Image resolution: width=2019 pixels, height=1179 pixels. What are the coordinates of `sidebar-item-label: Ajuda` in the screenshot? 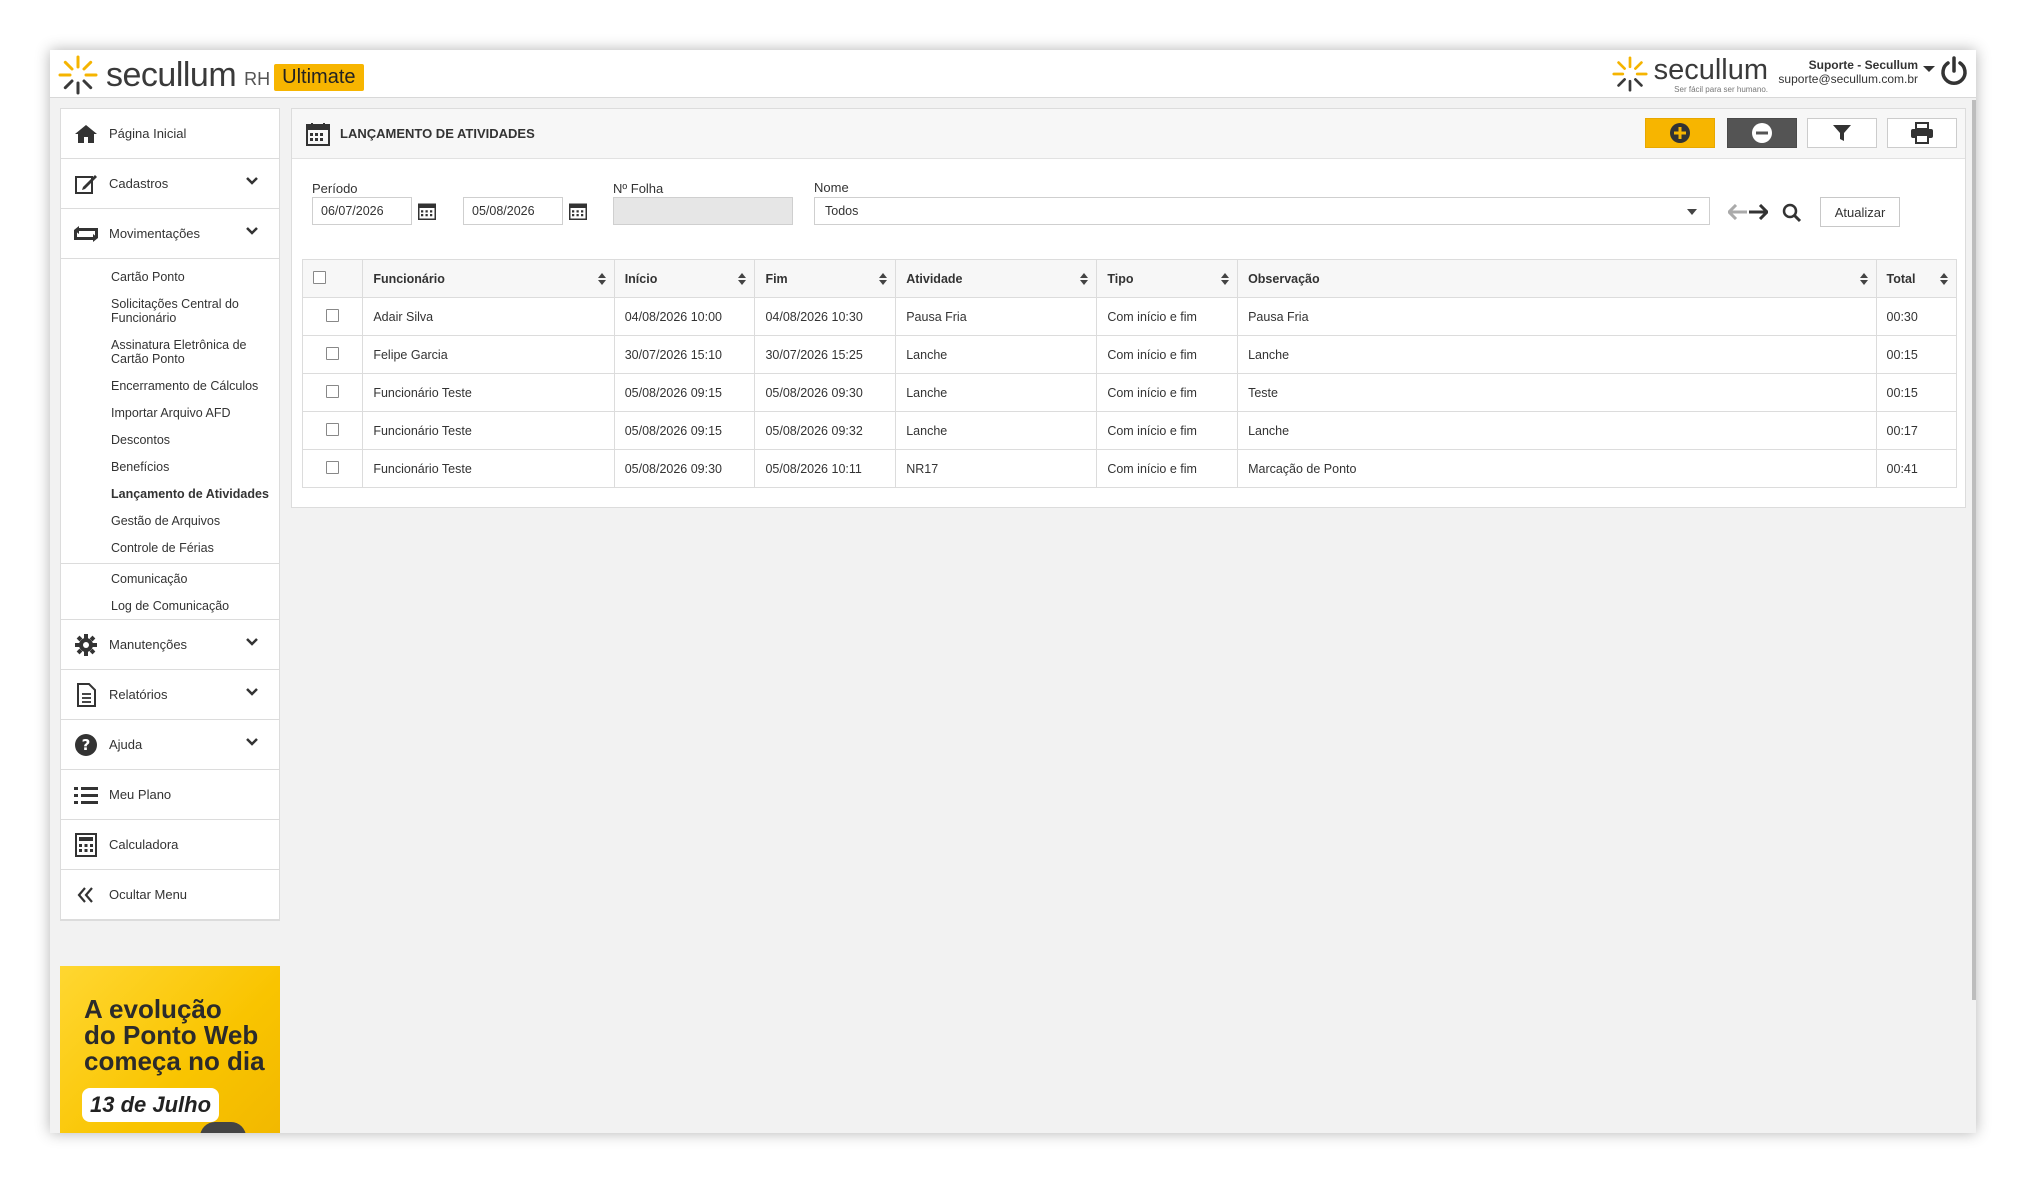 It's located at (126, 744).